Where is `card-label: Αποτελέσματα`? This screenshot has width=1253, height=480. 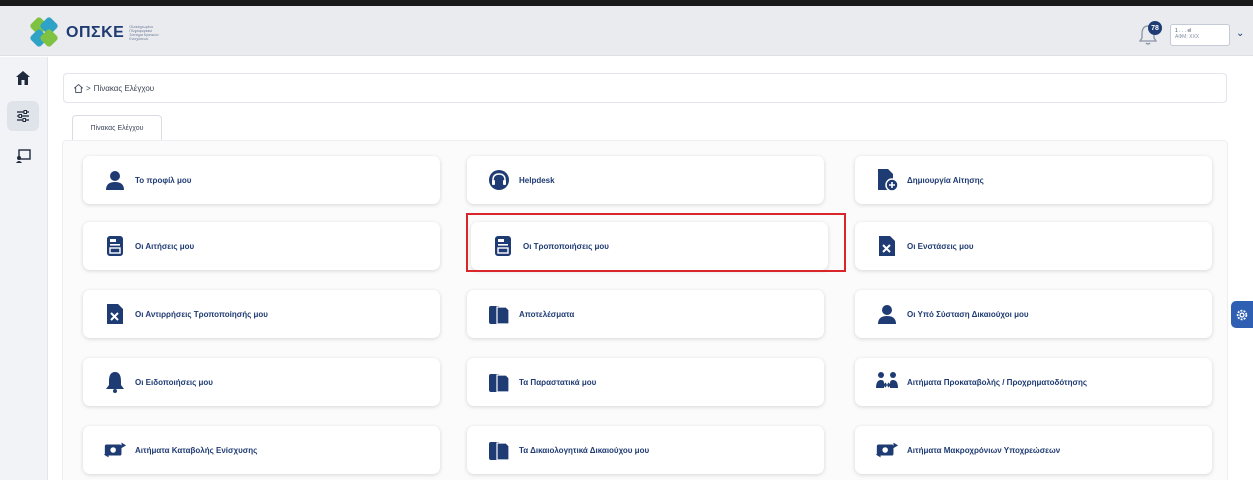
card-label: Αποτελέσματα is located at coordinates (547, 314).